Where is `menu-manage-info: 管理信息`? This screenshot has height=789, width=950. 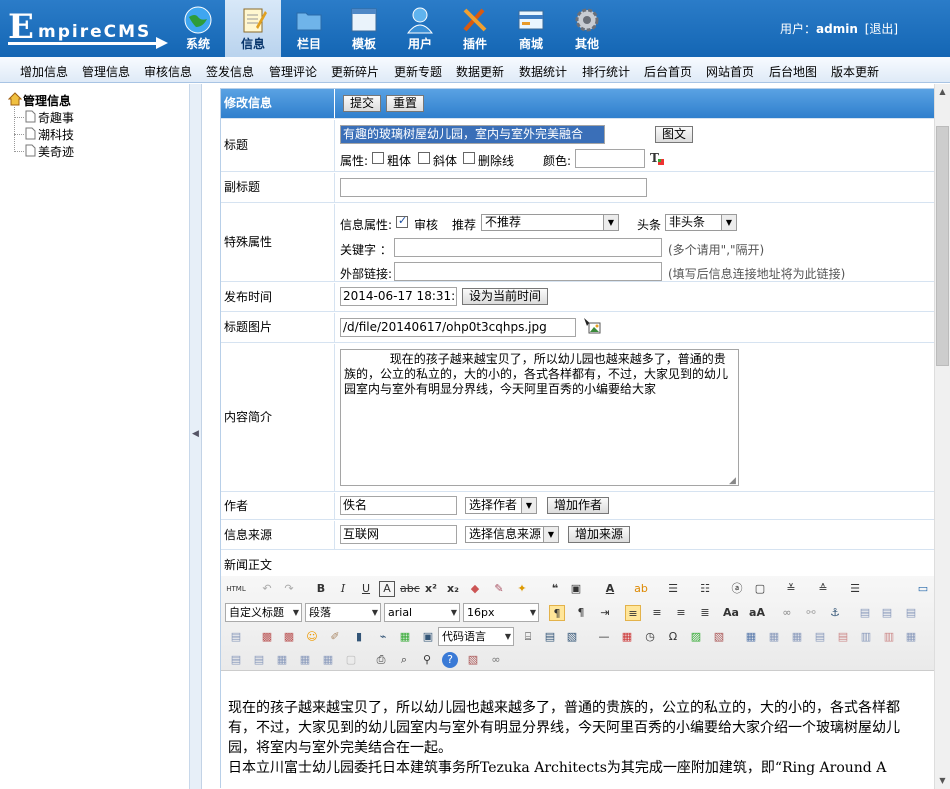 menu-manage-info: 管理信息 is located at coordinates (106, 71).